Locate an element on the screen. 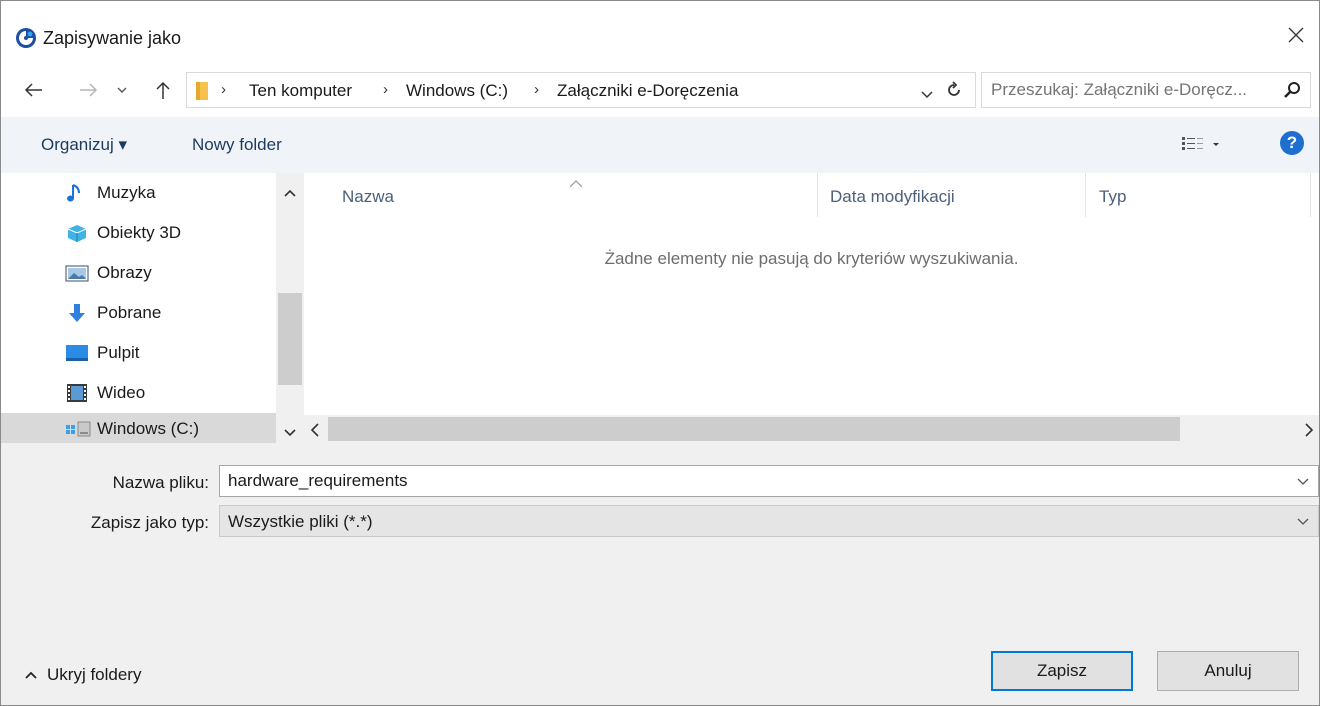 This screenshot has height=706, width=1320. organize-button: Organizuj ▾ is located at coordinates (84, 145).